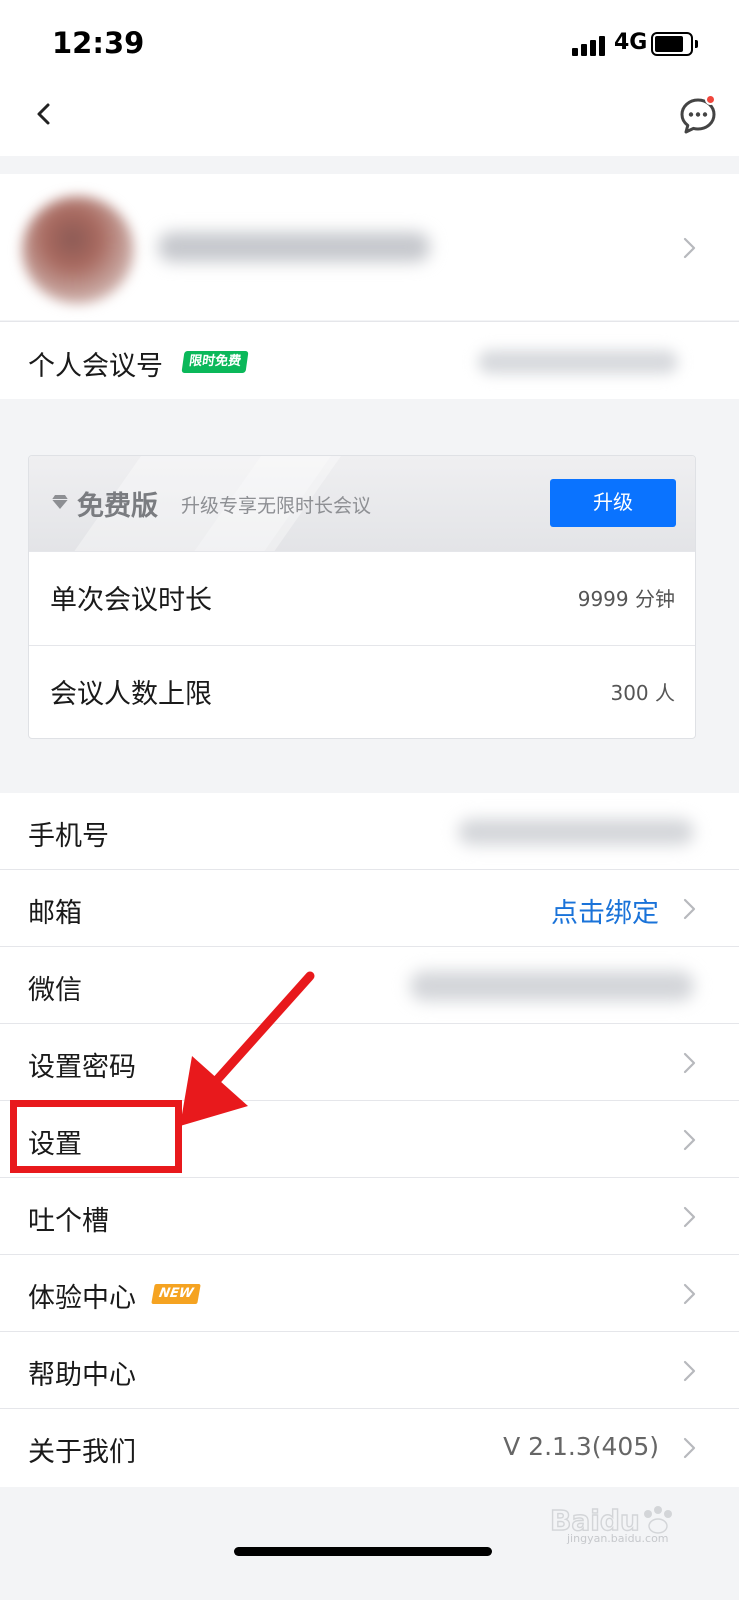 The image size is (739, 1600). What do you see at coordinates (117, 506) in the screenshot?
I see `plan-name: 免费版` at bounding box center [117, 506].